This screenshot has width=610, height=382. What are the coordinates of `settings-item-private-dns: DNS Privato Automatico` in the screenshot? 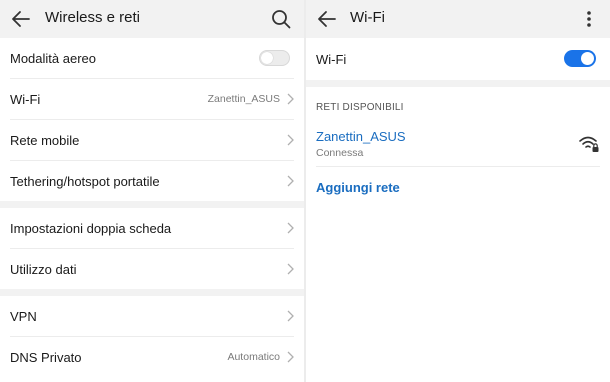 It's located at (152, 357).